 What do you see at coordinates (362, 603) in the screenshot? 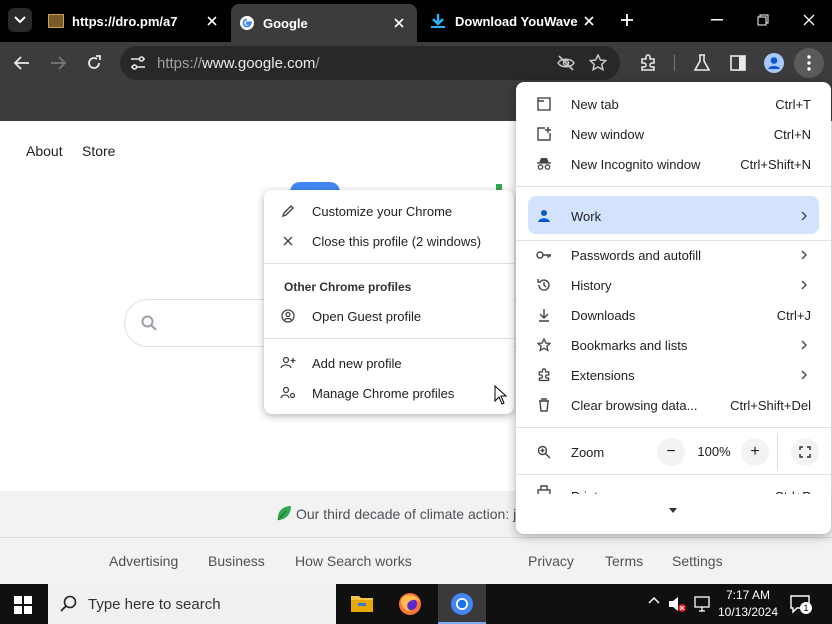
I see `file-explorer-taskbar-icon` at bounding box center [362, 603].